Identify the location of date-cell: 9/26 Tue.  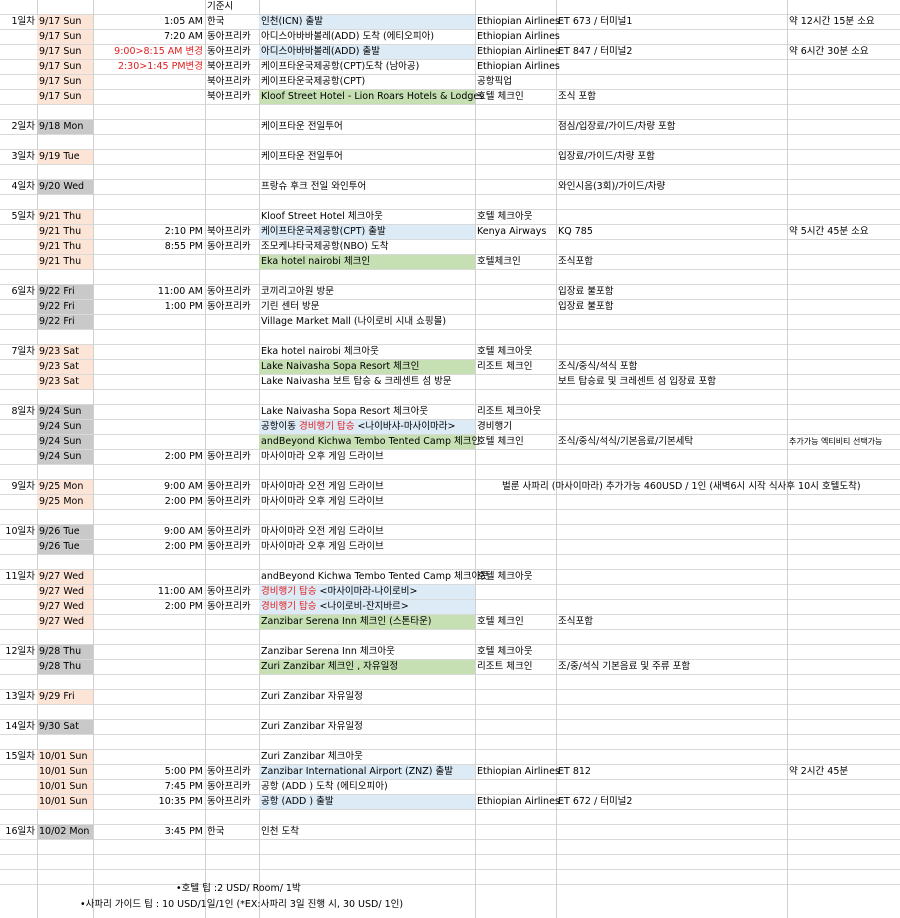
(65, 547).